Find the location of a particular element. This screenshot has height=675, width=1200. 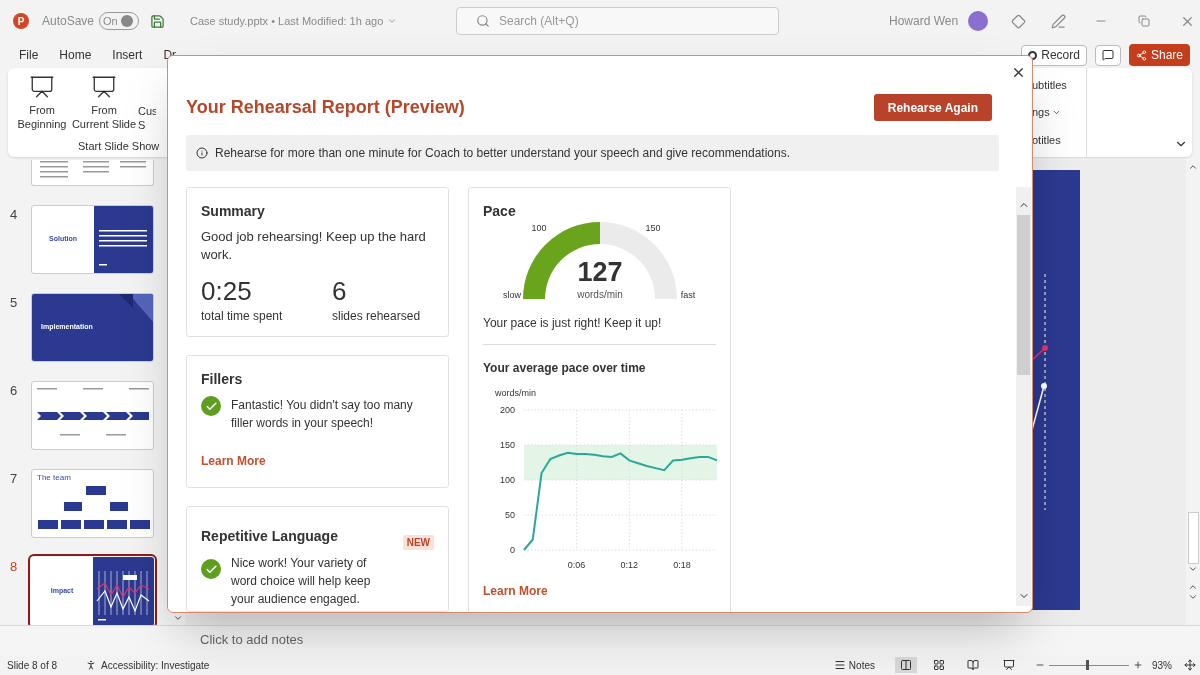

slideshow-icon is located at coordinates (1009, 665).